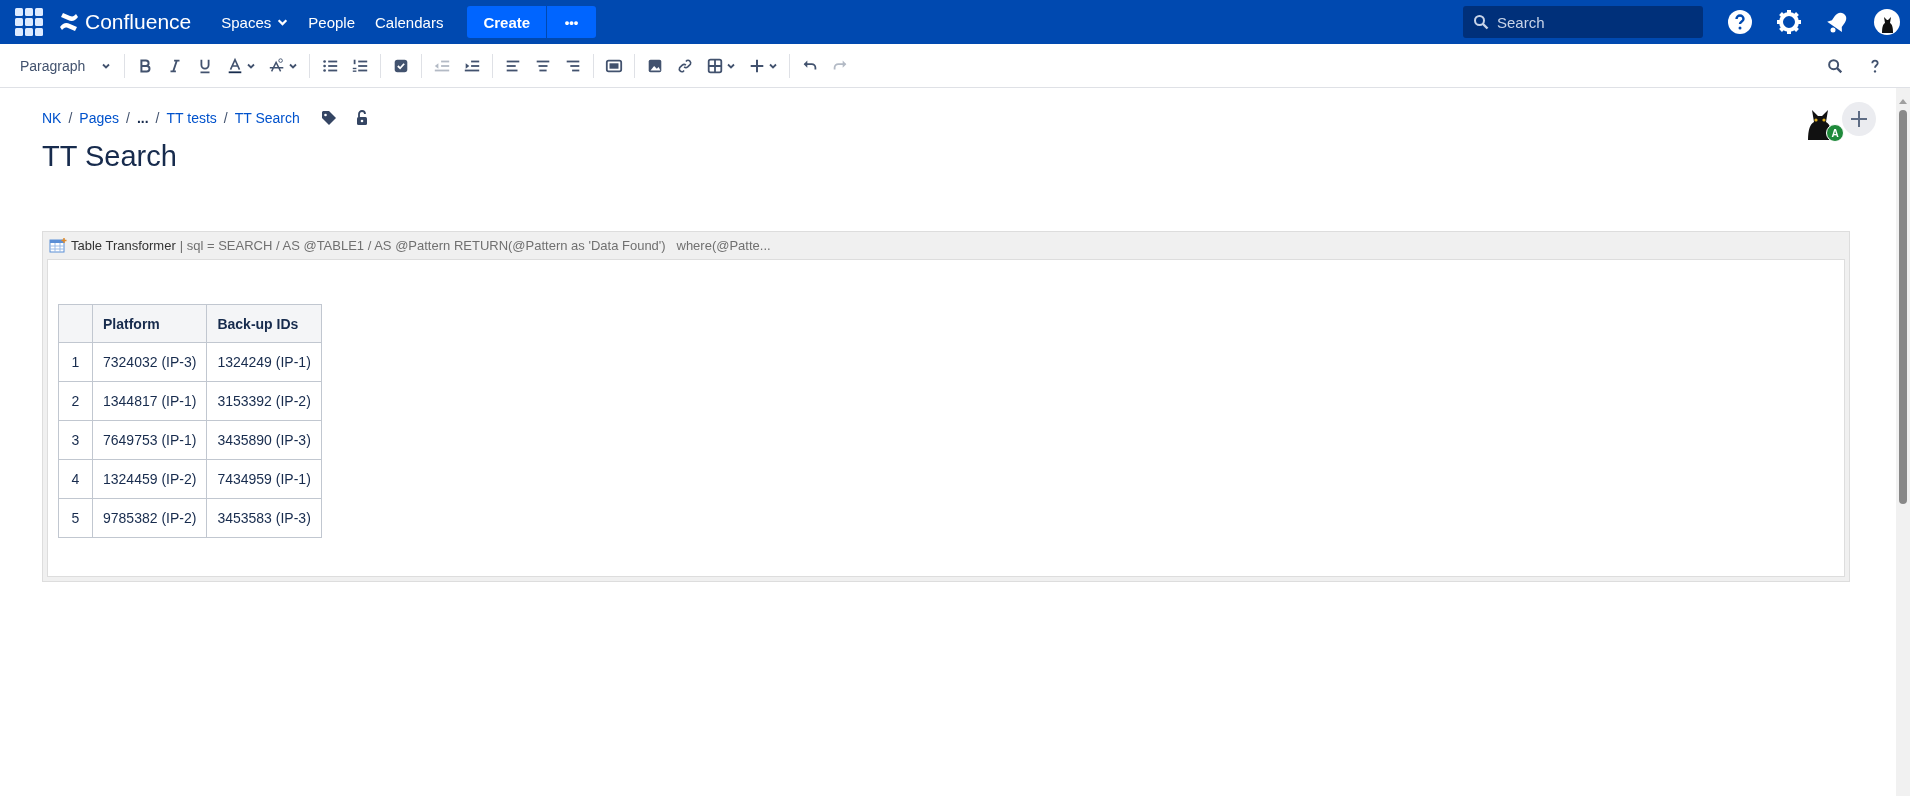 This screenshot has width=1910, height=796. What do you see at coordinates (264, 323) in the screenshot?
I see `column-header: Back-up IDs` at bounding box center [264, 323].